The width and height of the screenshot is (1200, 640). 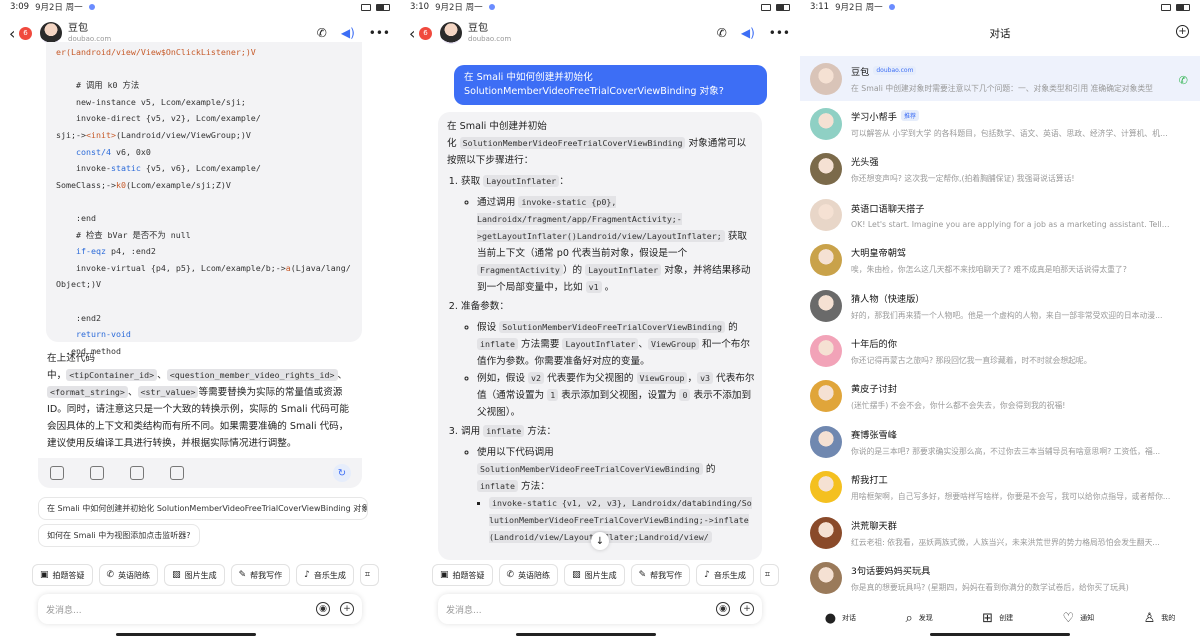 What do you see at coordinates (206, 284) in the screenshot?
I see `code-line: Object;)V` at bounding box center [206, 284].